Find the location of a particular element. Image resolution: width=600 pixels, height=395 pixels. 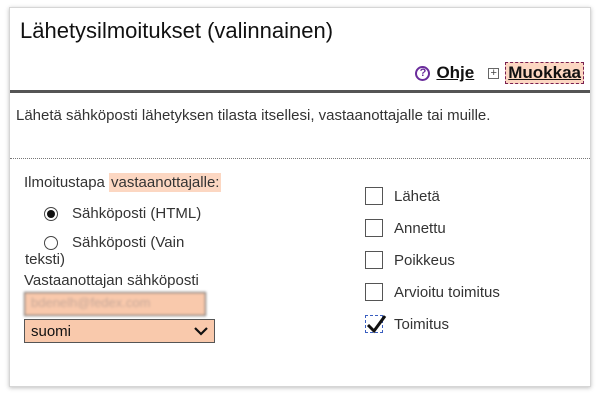

event-checkbox-row: Poikkeus is located at coordinates (475, 260).